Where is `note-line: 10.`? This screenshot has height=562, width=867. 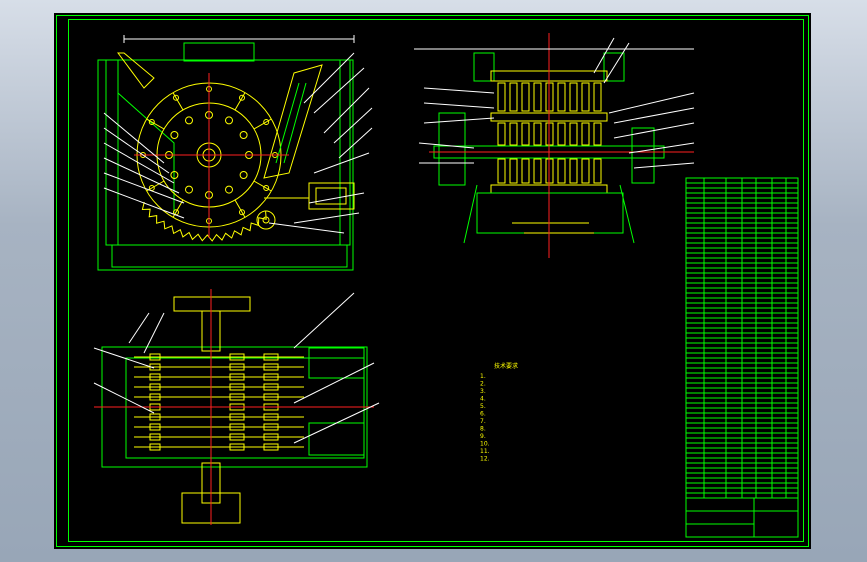 note-line: 10. is located at coordinates (485, 444).